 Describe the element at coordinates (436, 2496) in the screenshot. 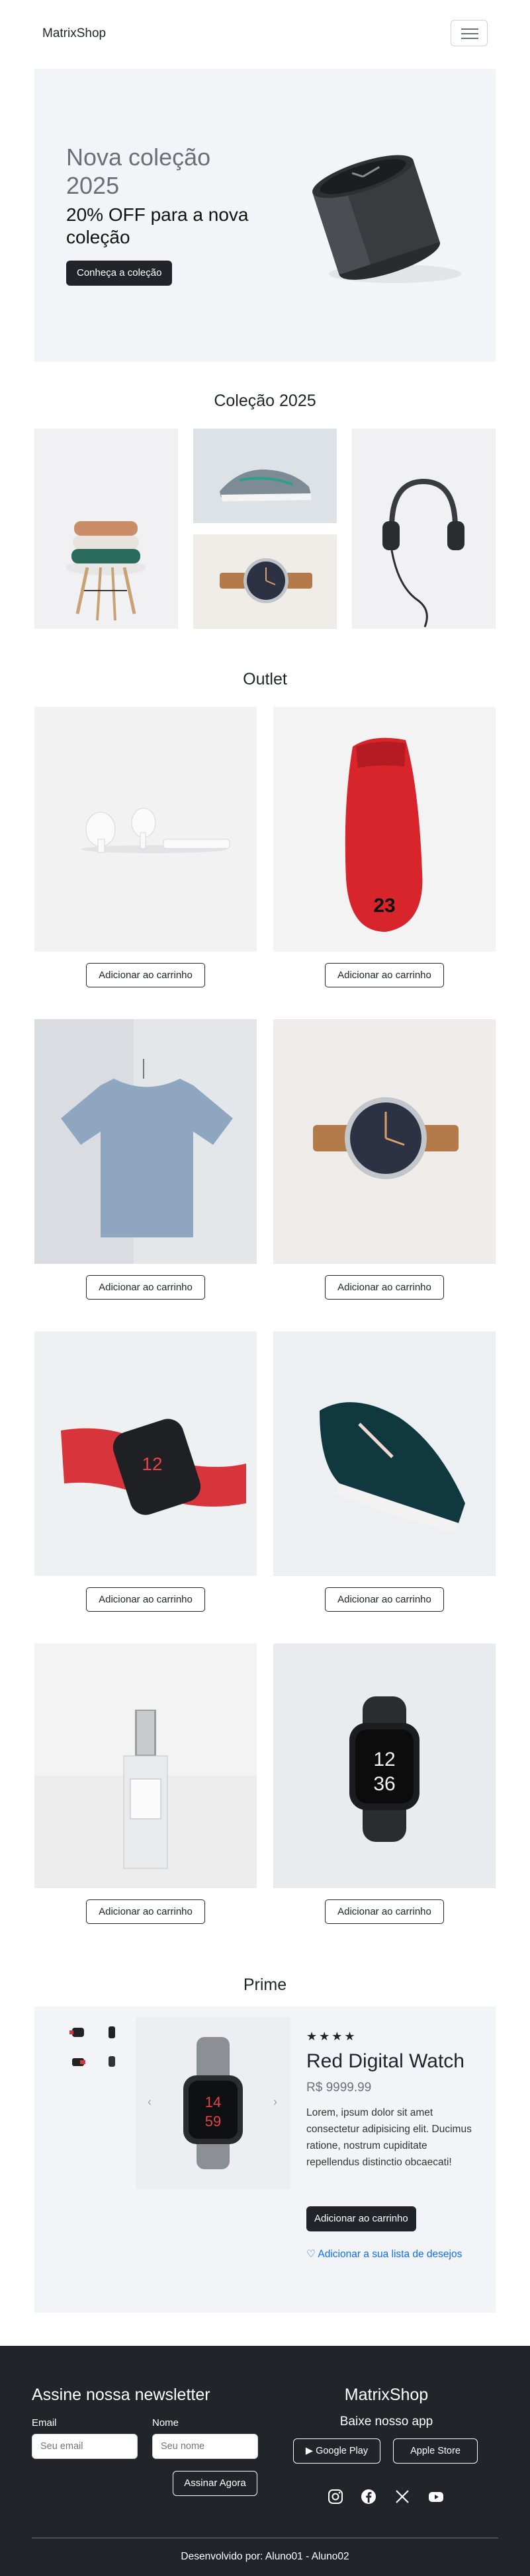

I see `youtube-icon` at that location.